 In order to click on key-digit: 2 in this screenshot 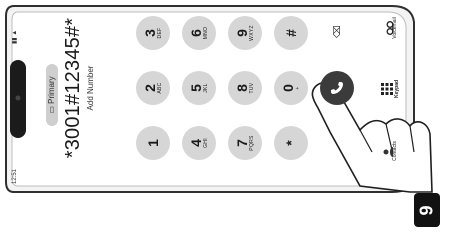, I will do `click(150, 88)`.